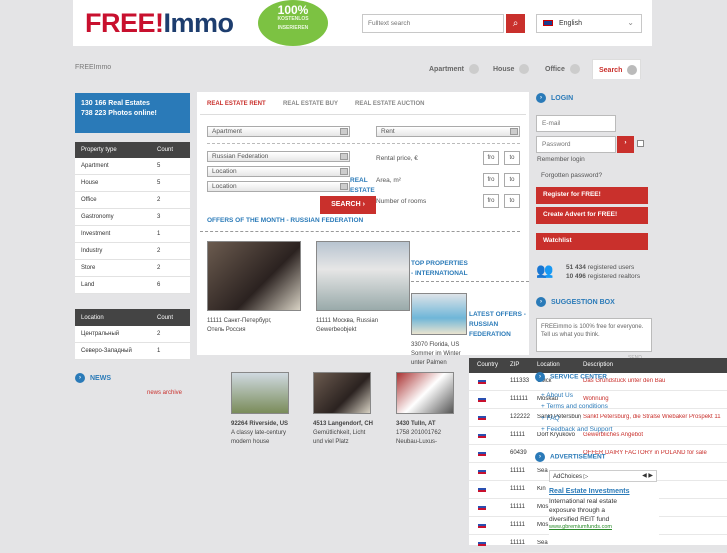 This screenshot has width=727, height=553. I want to click on register-button: Register for FREE!, so click(592, 195).